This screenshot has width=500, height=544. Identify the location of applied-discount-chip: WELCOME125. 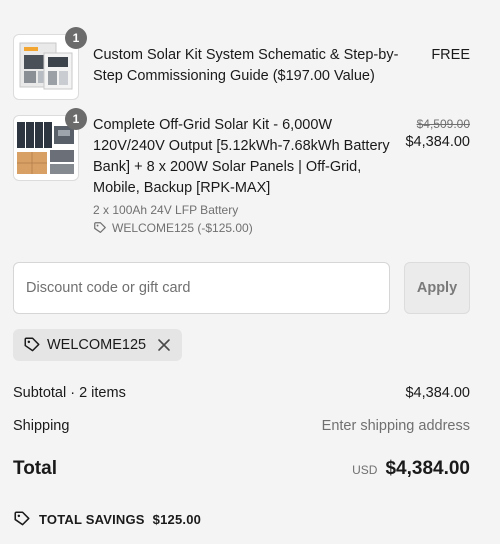
(98, 345).